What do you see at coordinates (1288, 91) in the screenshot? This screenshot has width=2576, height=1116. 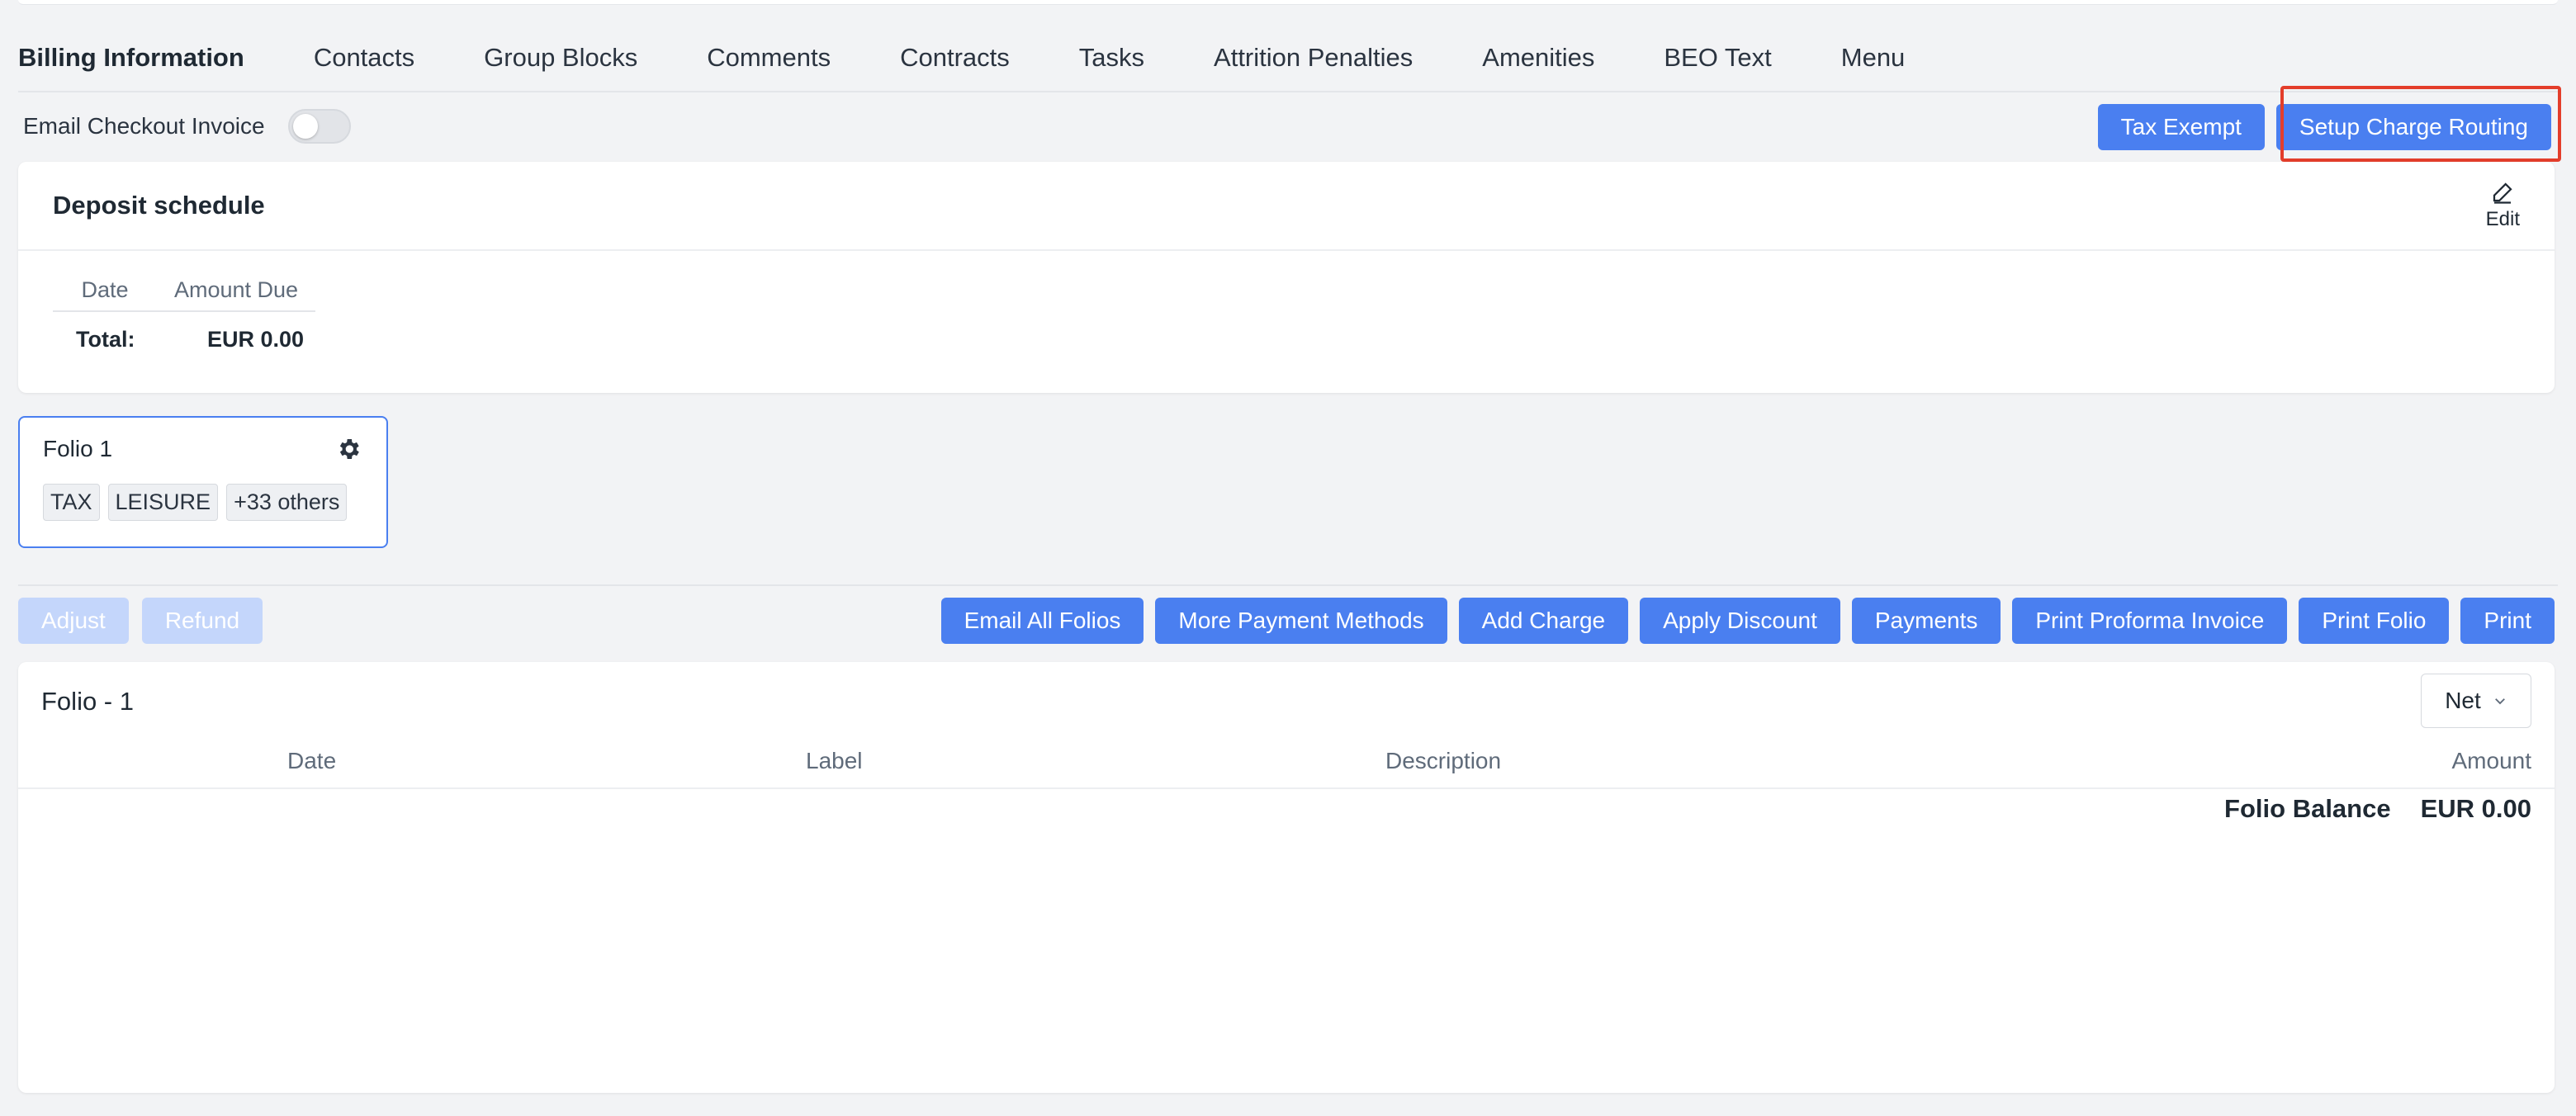 I see `tab-divider` at bounding box center [1288, 91].